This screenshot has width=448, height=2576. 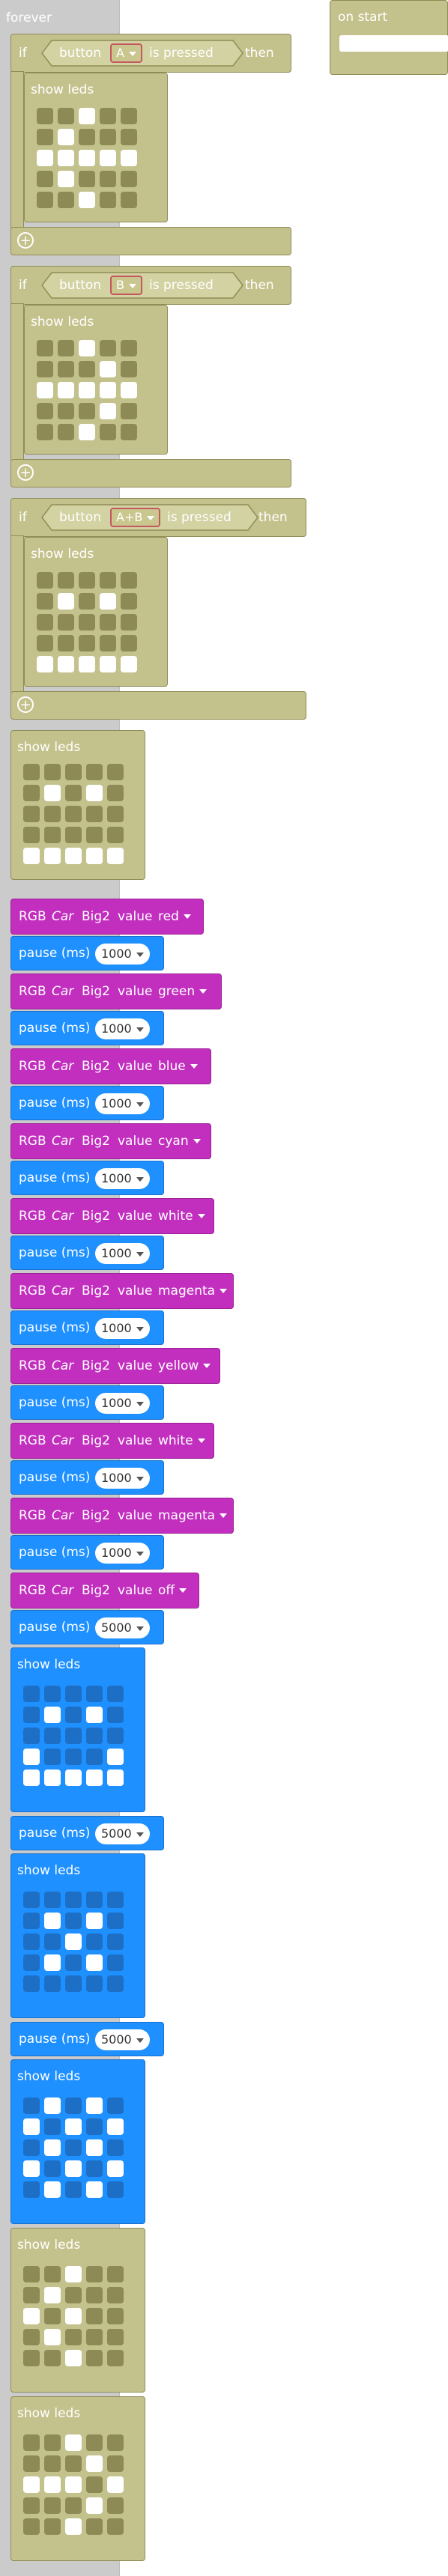 I want to click on rgb-car-block: RGB Car Big2 value cyan, so click(x=110, y=1141).